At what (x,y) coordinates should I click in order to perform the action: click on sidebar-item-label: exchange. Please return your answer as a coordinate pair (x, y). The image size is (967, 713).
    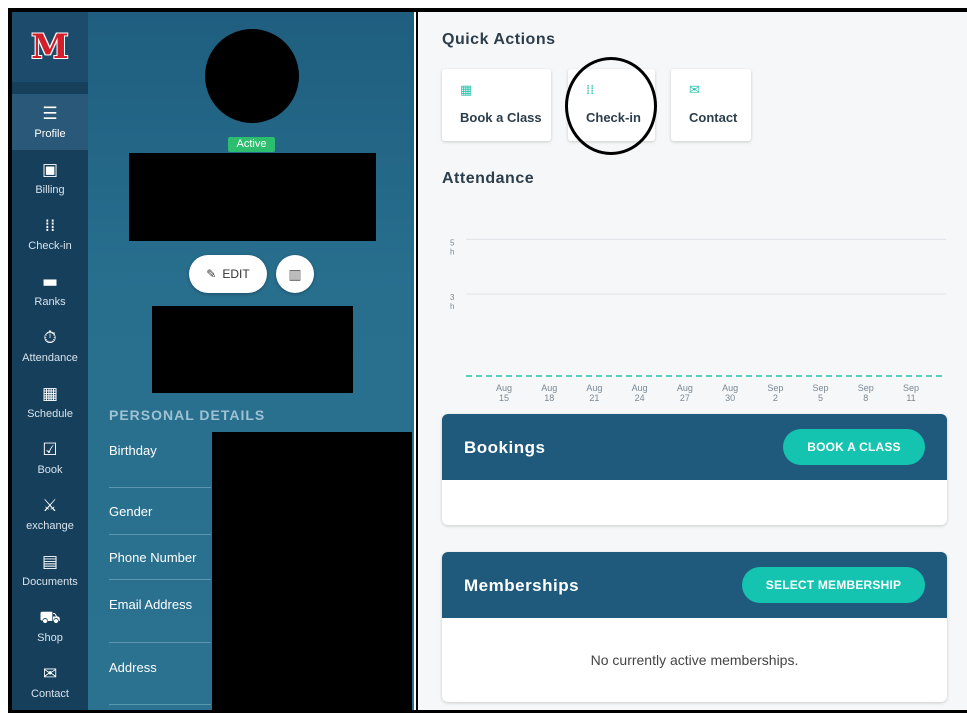
    Looking at the image, I should click on (50, 525).